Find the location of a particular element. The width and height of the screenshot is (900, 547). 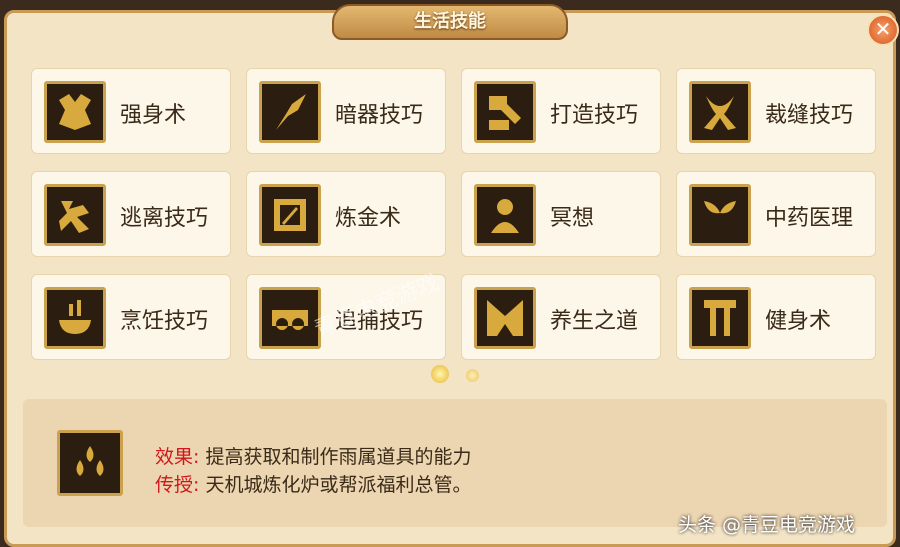

skill-label: 烹饪技巧 is located at coordinates (164, 321).